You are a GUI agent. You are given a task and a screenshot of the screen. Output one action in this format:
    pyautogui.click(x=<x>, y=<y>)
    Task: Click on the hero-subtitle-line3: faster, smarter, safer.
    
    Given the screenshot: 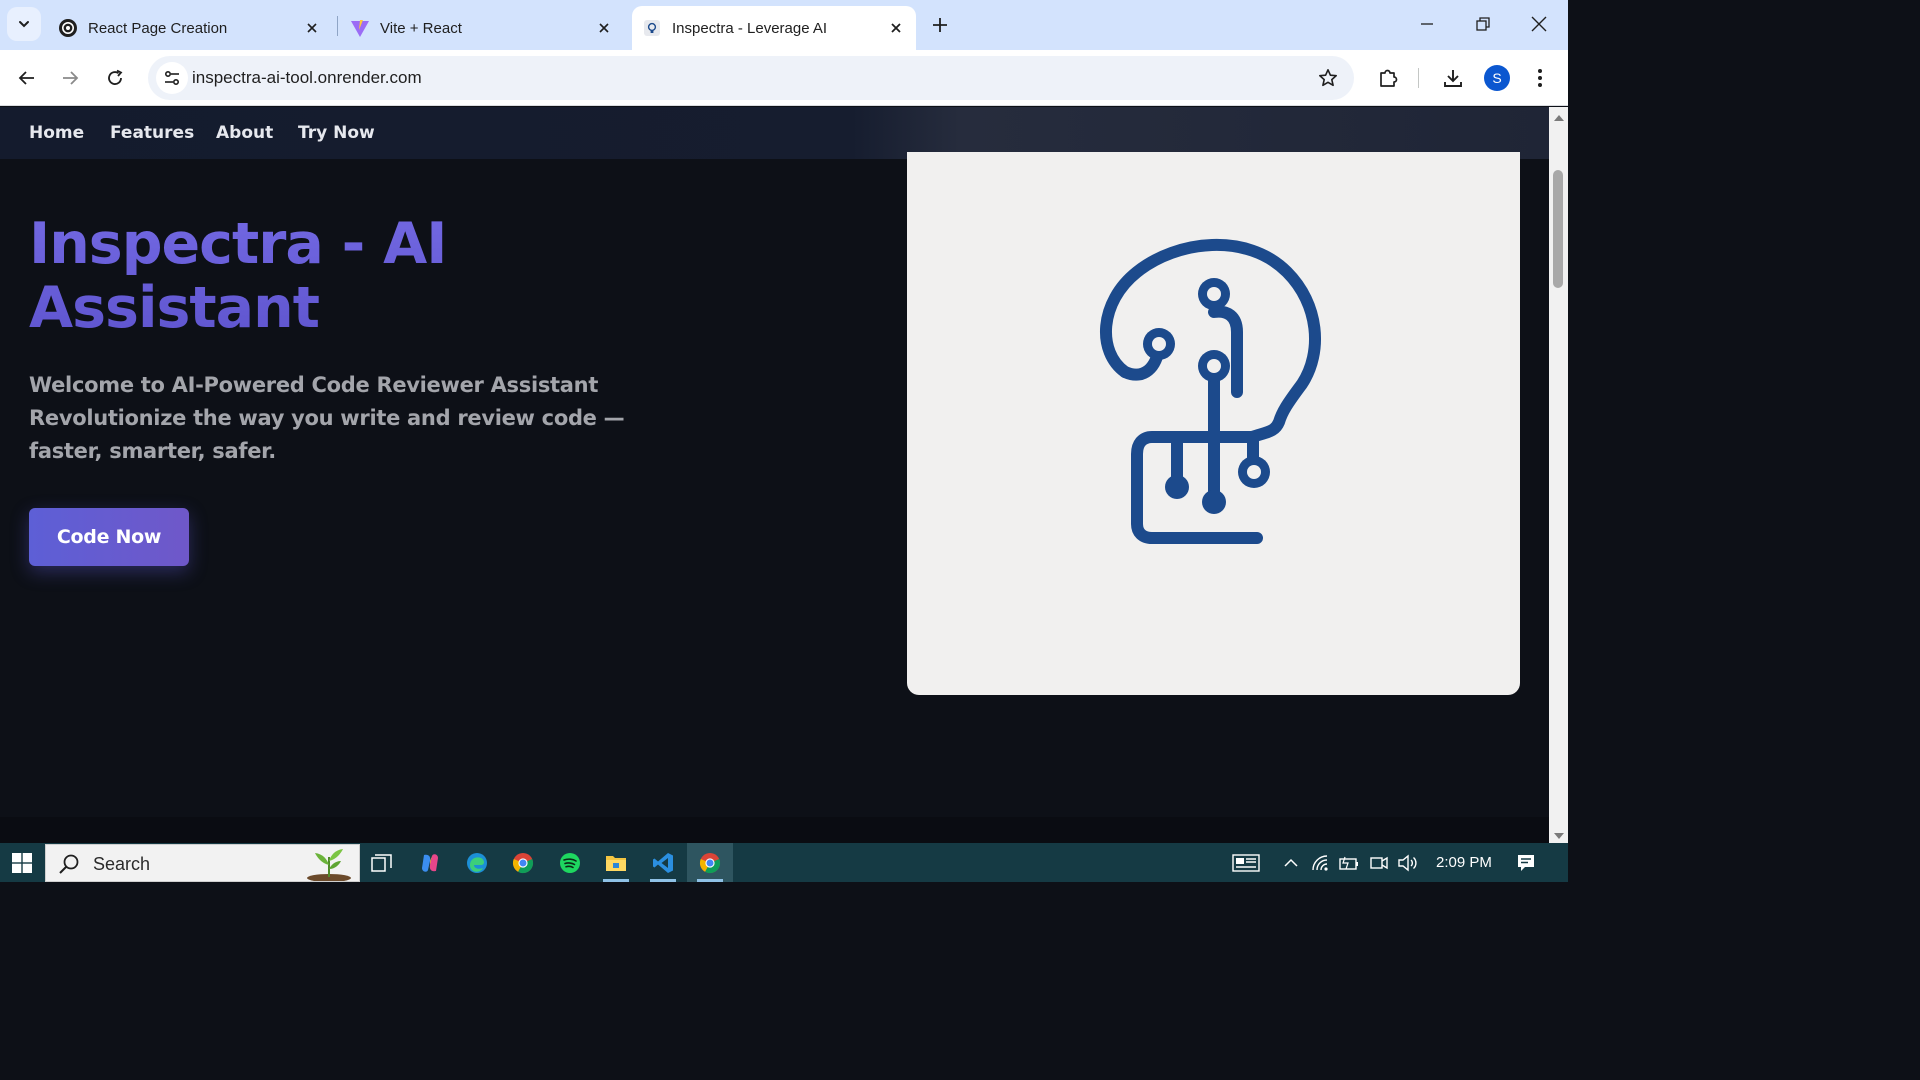 What is the action you would take?
    pyautogui.click(x=152, y=451)
    